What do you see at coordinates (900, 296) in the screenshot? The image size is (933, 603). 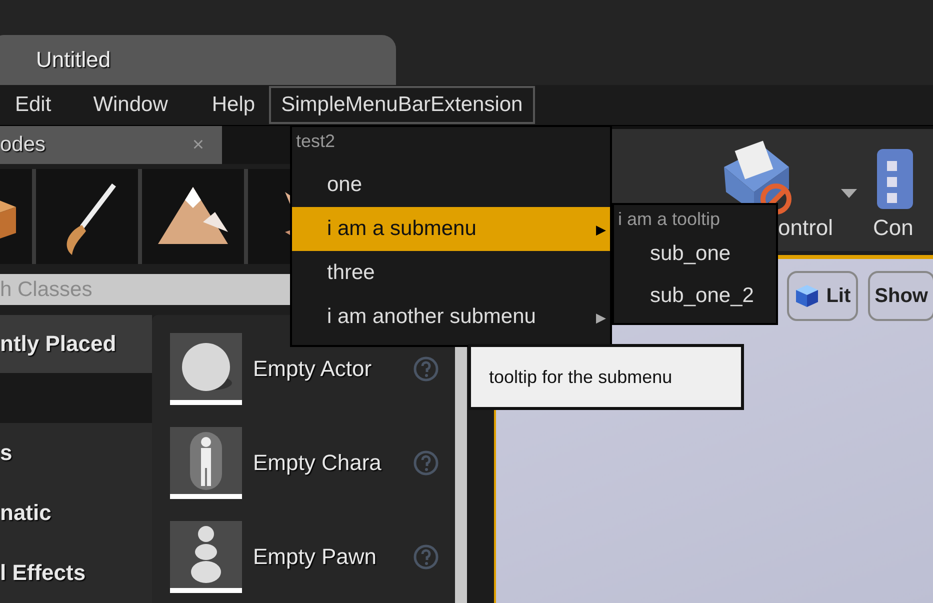 I see `viewport-button: Show` at bounding box center [900, 296].